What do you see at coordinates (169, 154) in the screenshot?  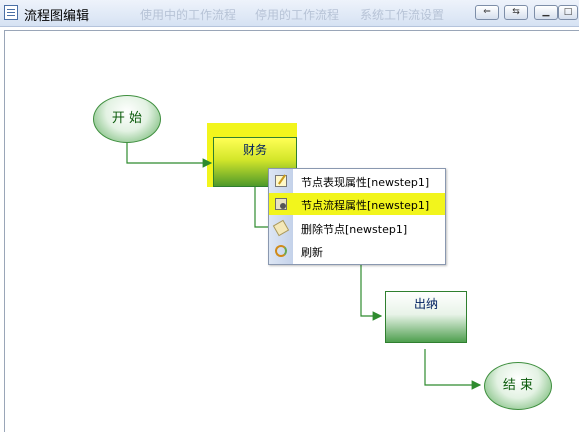 I see `connector-start-finance` at bounding box center [169, 154].